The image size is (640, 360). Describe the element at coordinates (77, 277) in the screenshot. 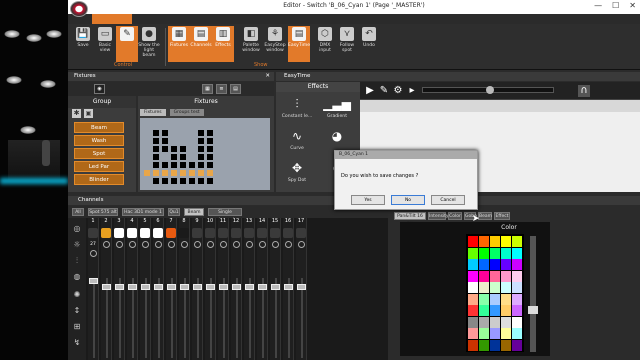

I see `color-palette-icon: ◍` at that location.